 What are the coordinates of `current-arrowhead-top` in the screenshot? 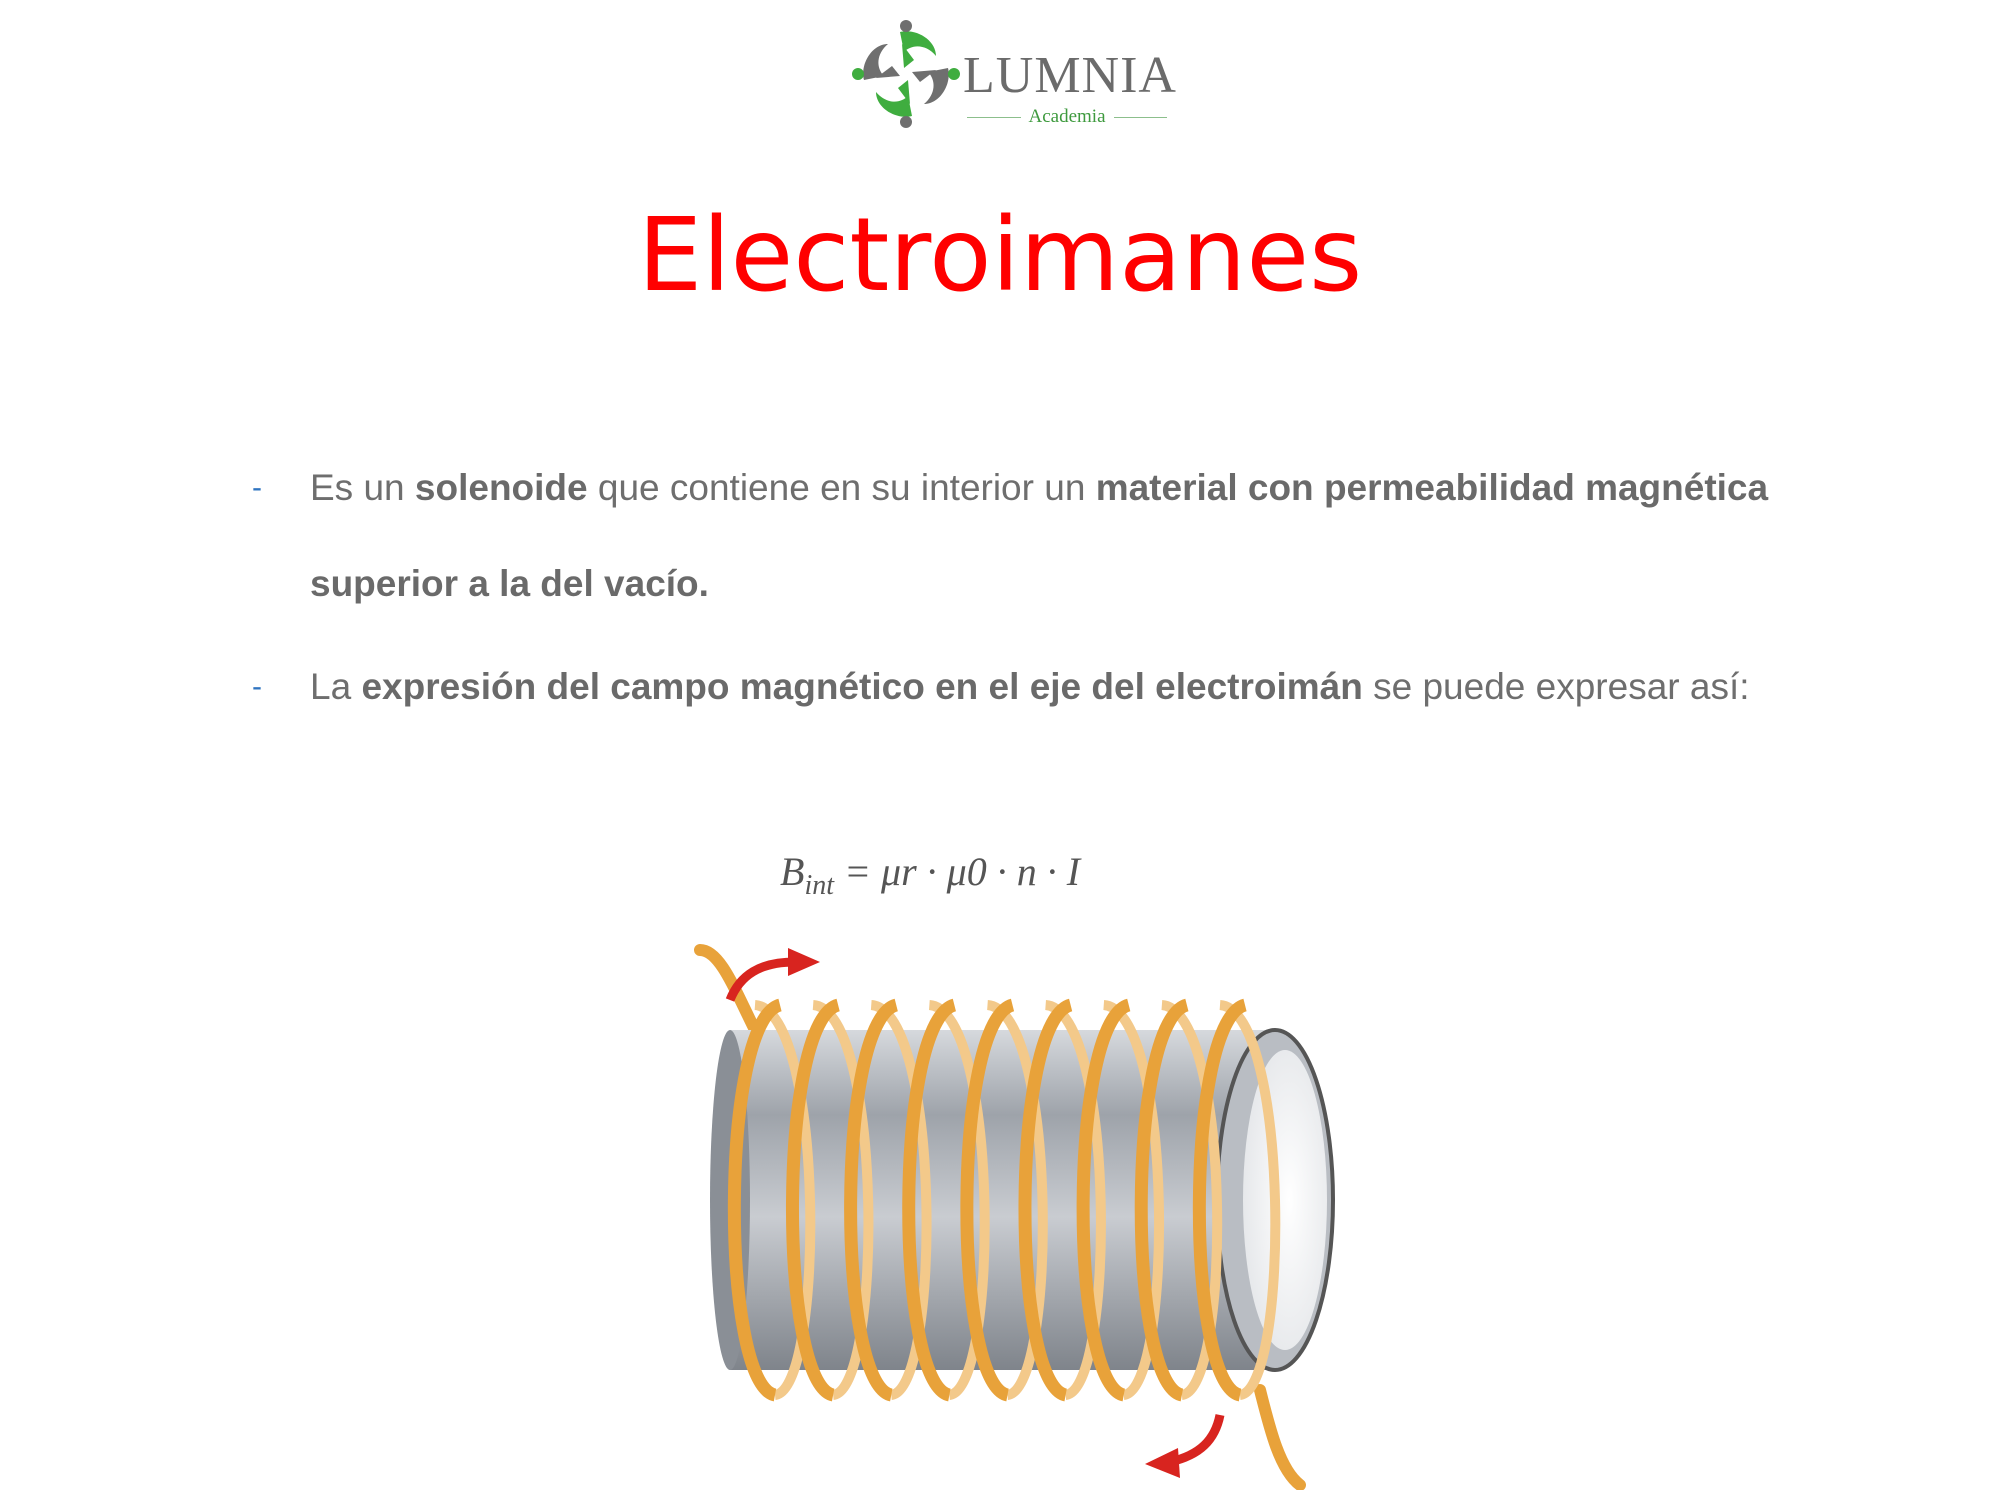 It's located at (804, 962).